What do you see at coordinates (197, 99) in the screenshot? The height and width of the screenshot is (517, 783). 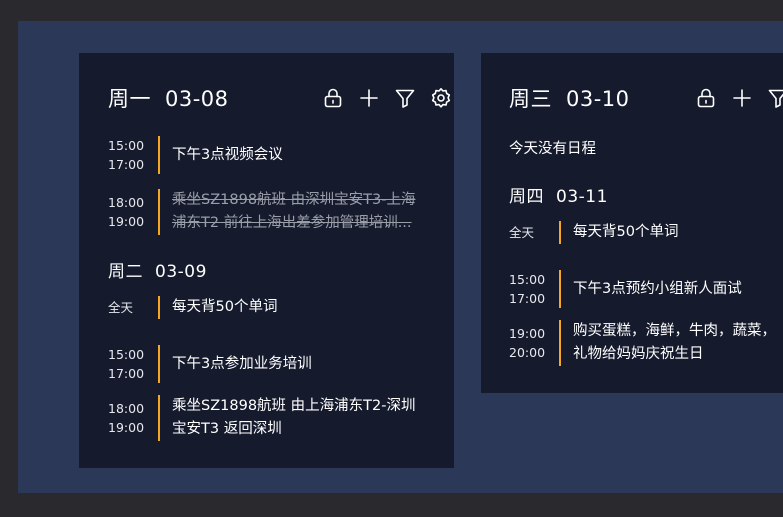 I see `date-label: 03-08` at bounding box center [197, 99].